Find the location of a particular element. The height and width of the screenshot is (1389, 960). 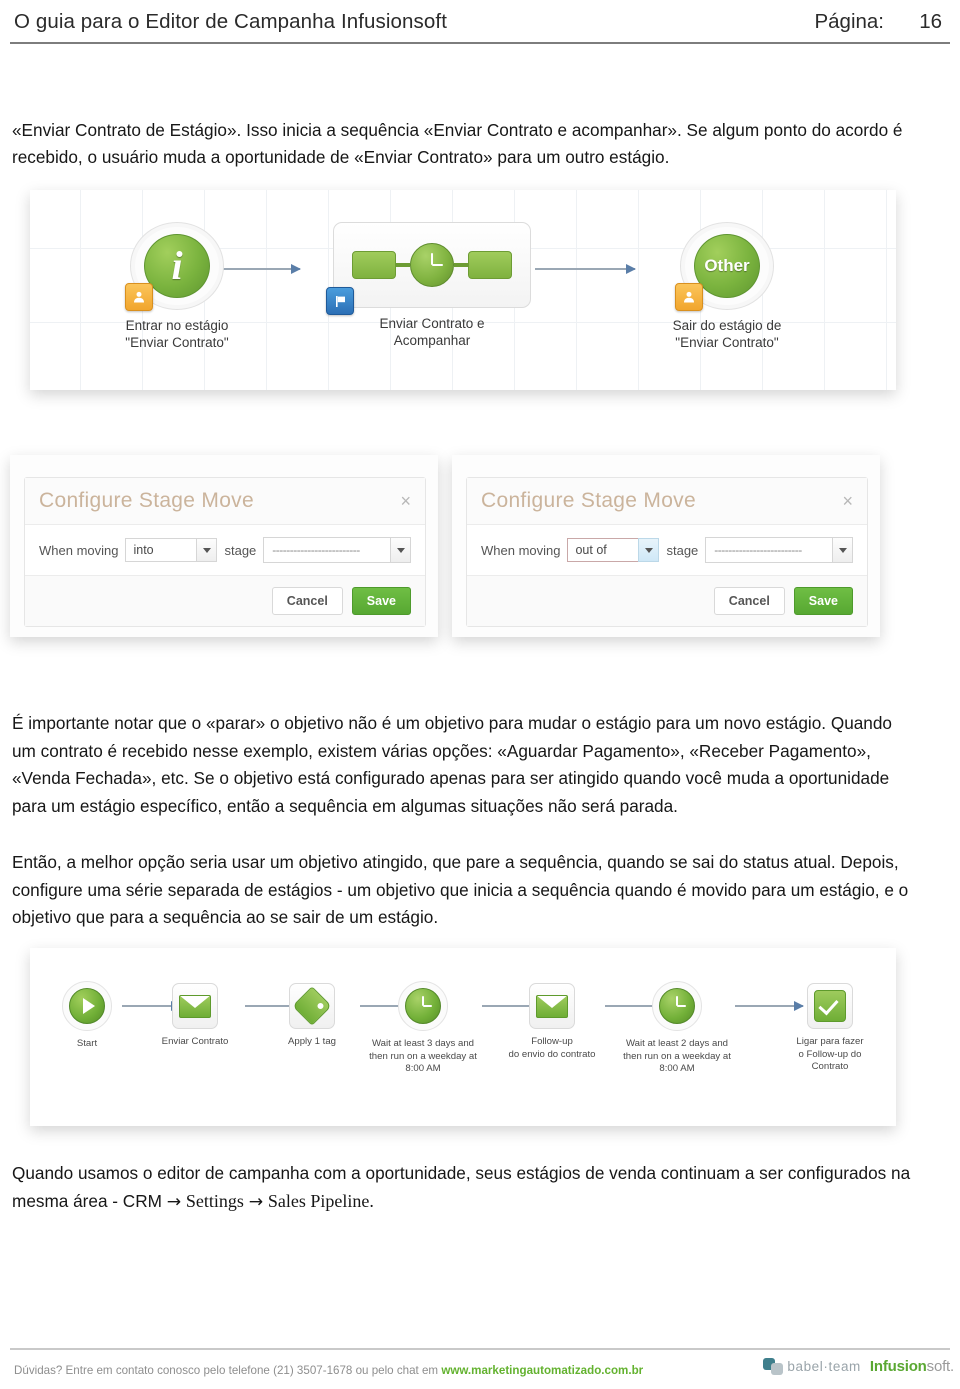

node-caption: Sair do estágio de "Enviar Contrato" is located at coordinates (727, 334).